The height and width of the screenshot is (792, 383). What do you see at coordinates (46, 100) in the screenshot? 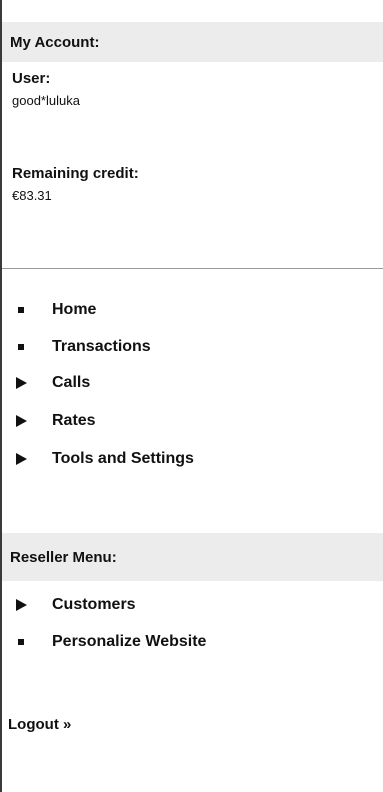
I see `user-value: good*luluka` at bounding box center [46, 100].